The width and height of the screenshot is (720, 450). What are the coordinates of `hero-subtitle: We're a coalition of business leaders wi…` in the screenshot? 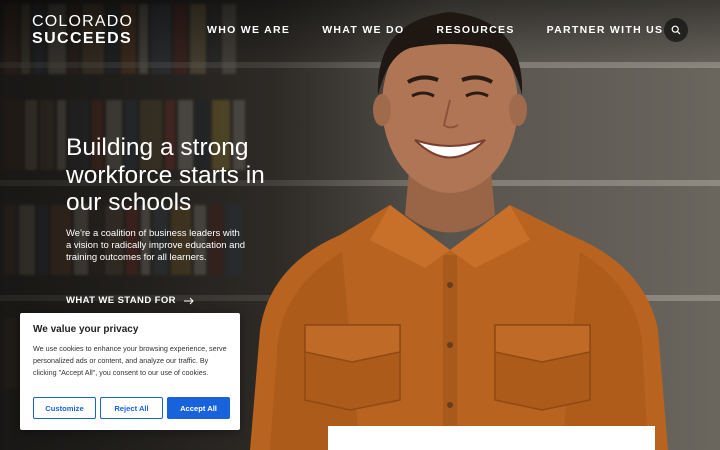 It's located at (156, 245).